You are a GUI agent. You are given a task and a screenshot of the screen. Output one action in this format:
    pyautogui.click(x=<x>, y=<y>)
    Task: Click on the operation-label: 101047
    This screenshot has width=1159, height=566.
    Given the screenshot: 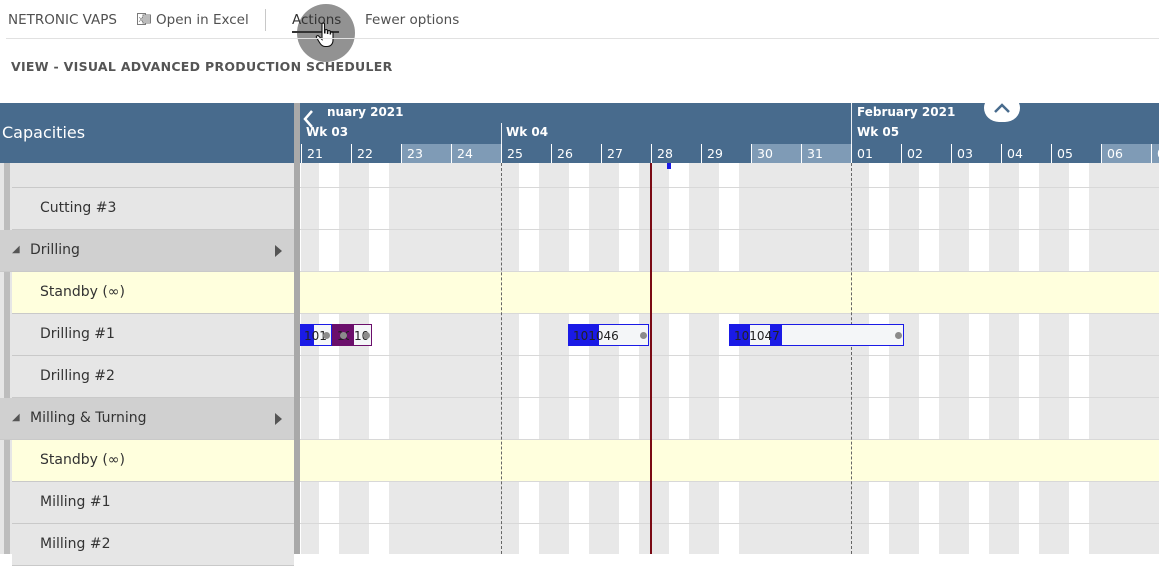 What is the action you would take?
    pyautogui.click(x=757, y=336)
    